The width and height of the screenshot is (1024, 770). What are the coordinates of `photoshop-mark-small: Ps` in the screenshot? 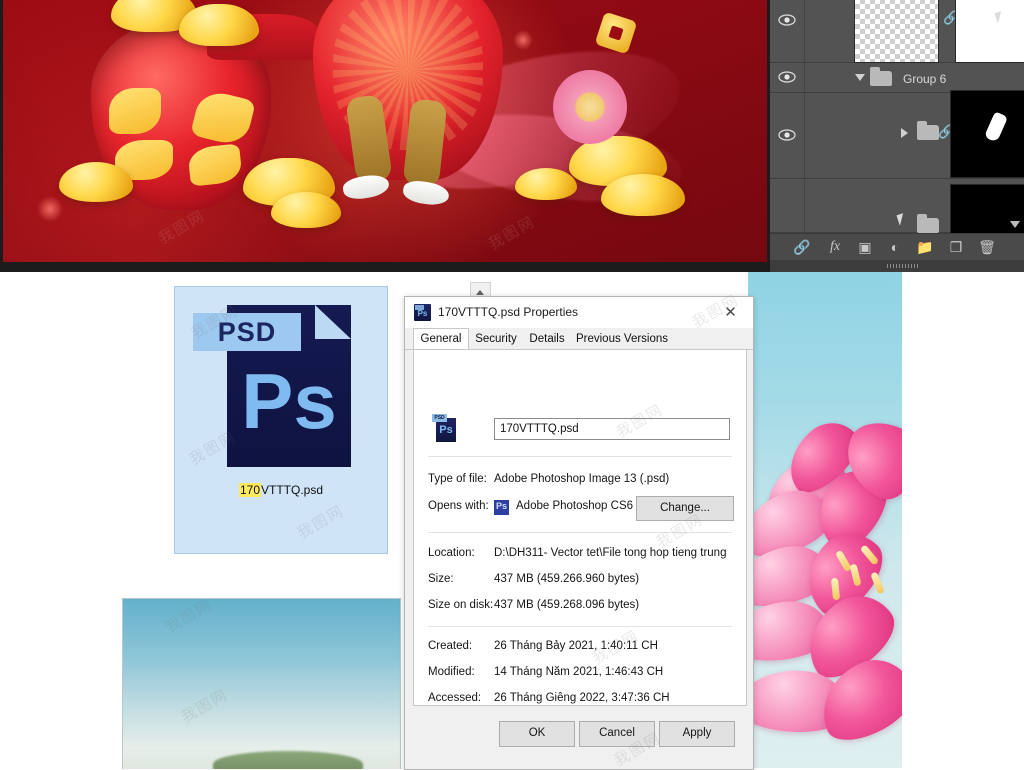 It's located at (446, 430).